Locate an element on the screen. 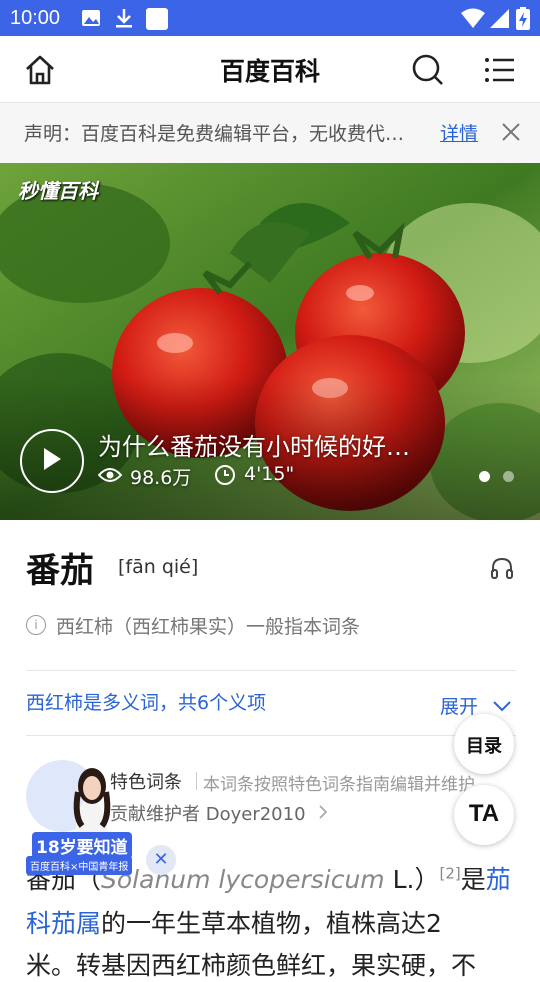  app-title: 百度百科 is located at coordinates (269, 71).